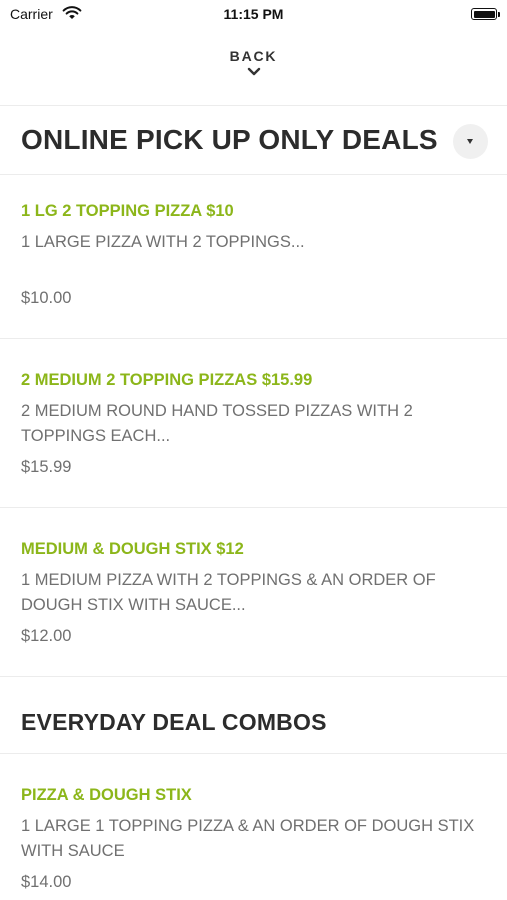  Describe the element at coordinates (46, 298) in the screenshot. I see `item-price: $10.00` at that location.